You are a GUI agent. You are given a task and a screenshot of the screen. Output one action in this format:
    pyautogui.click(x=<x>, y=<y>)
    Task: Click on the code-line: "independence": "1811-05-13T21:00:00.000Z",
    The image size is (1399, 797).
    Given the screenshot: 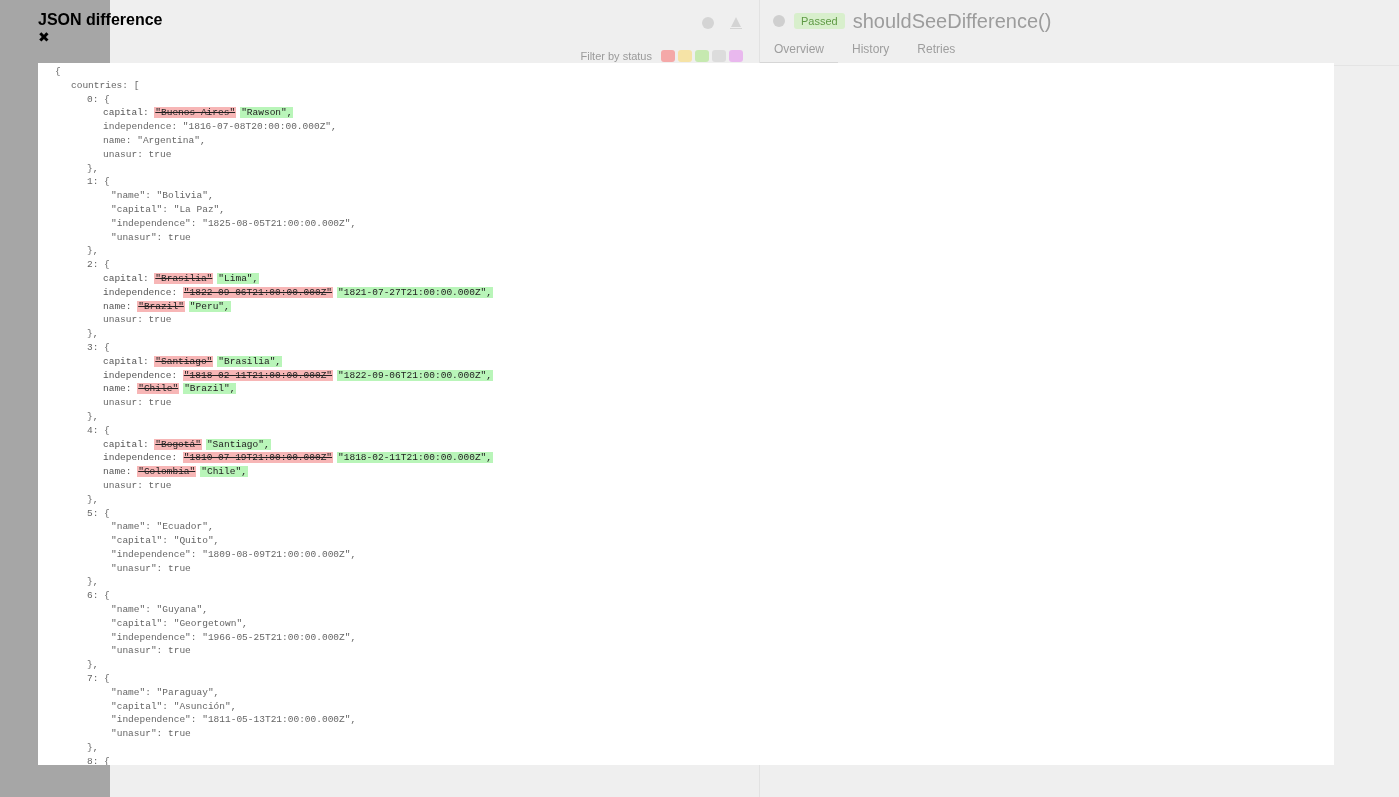 What is the action you would take?
    pyautogui.click(x=234, y=720)
    